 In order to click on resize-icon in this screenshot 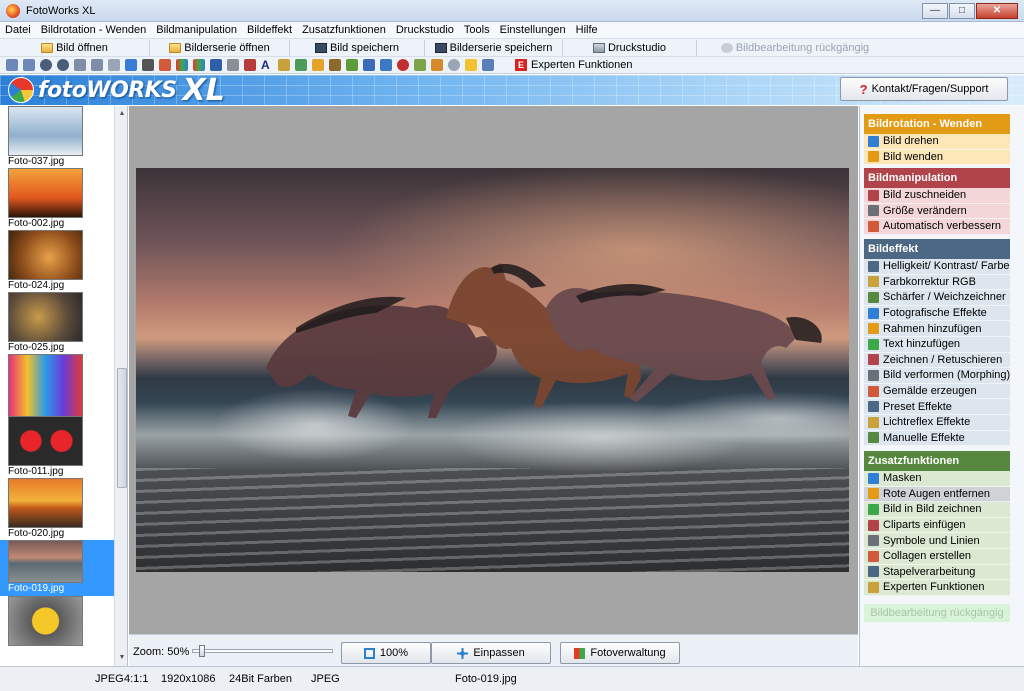, I will do `click(148, 65)`.